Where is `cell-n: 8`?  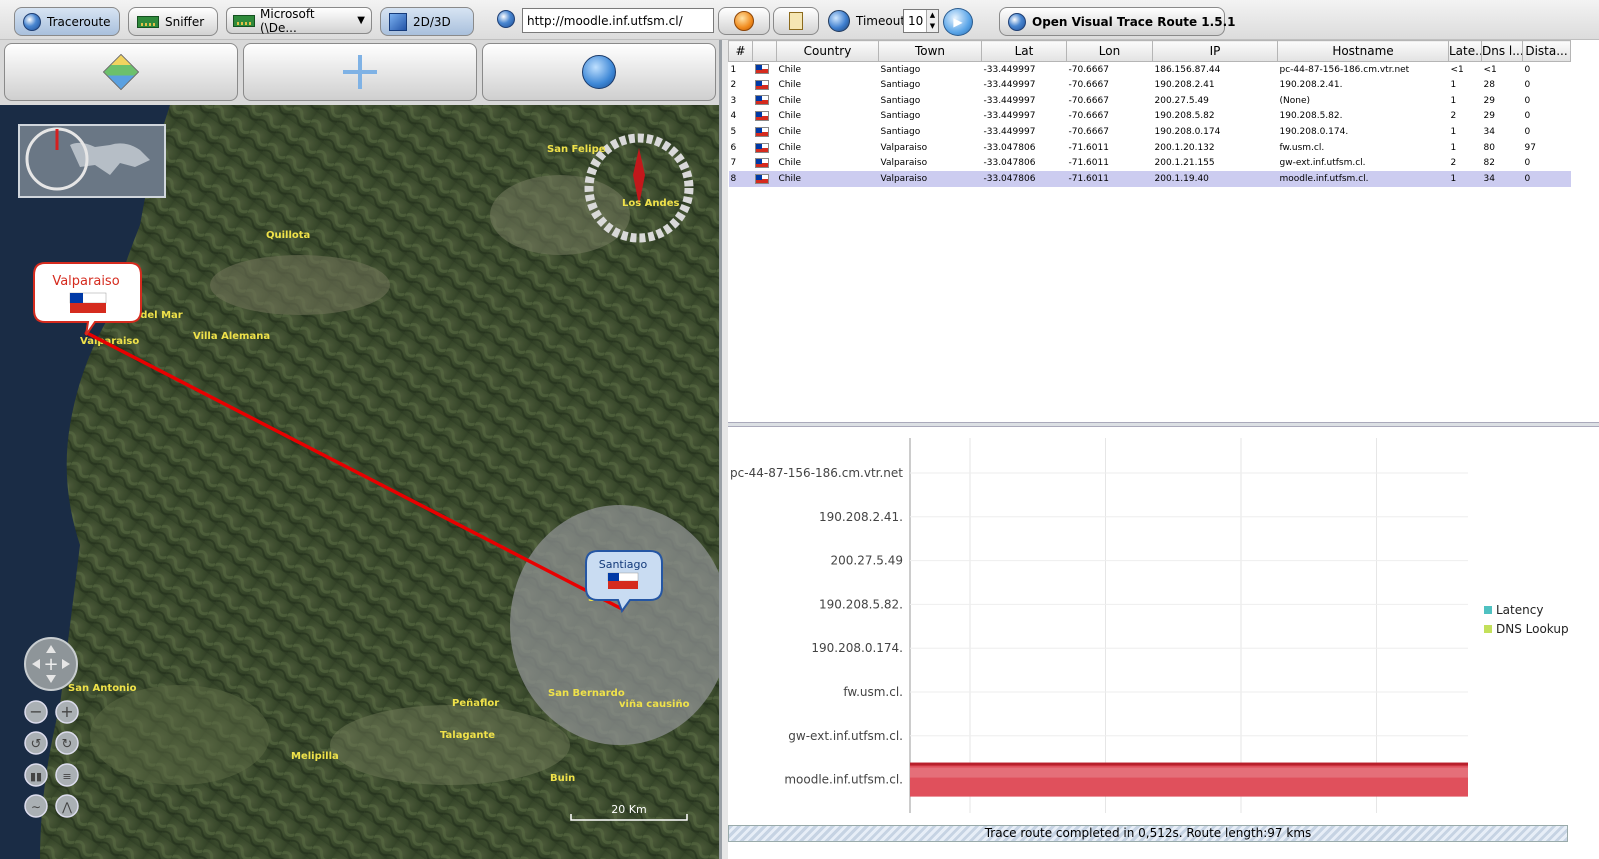 cell-n: 8 is located at coordinates (740, 179).